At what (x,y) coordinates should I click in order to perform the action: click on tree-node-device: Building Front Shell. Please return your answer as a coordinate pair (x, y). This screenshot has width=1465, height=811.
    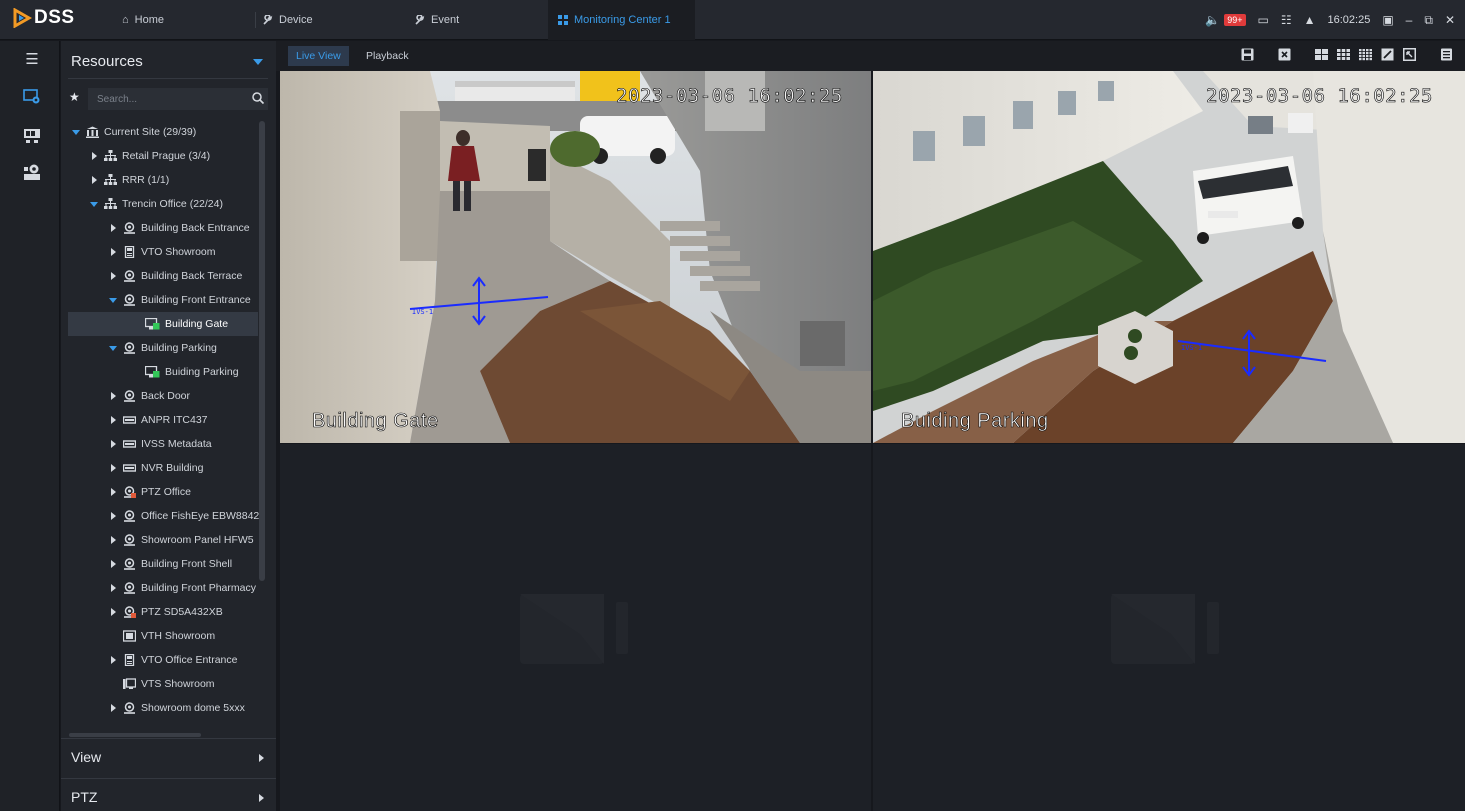
    Looking at the image, I should click on (161, 564).